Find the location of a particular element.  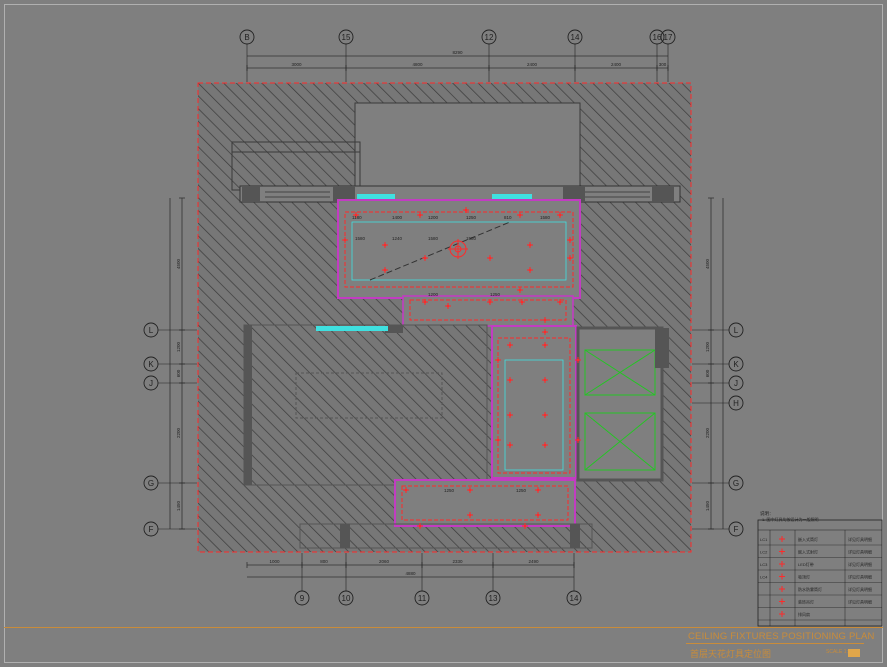

svg-text: 2060 is located at coordinates (384, 561).